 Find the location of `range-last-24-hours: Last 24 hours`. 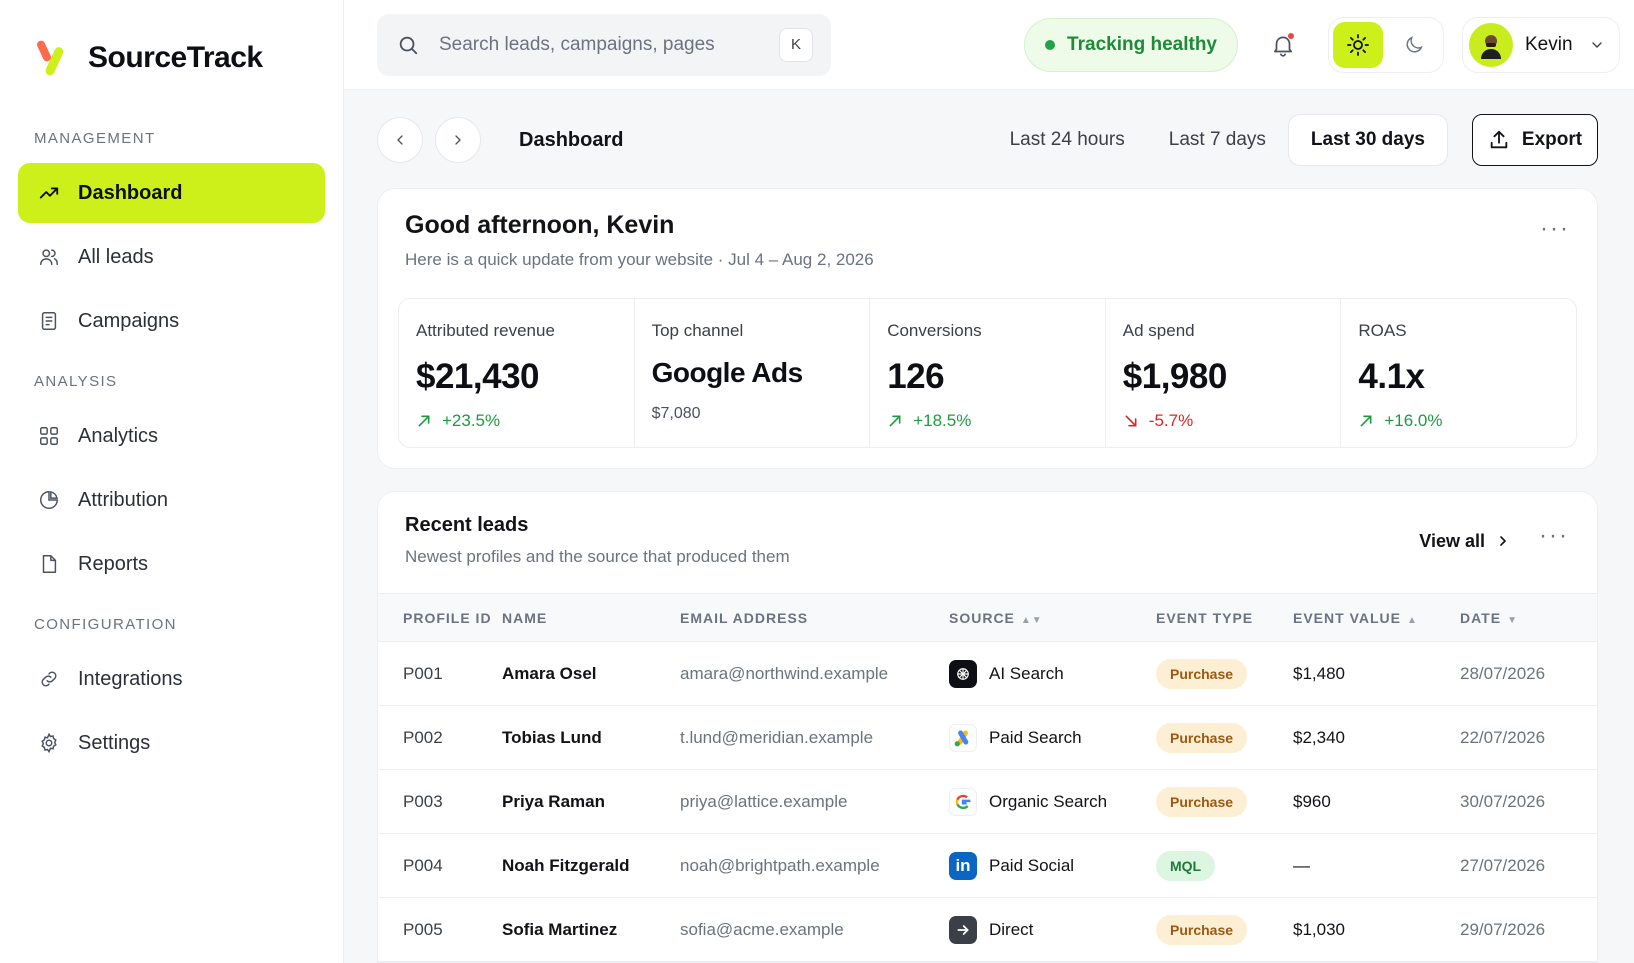

range-last-24-hours: Last 24 hours is located at coordinates (1067, 140).